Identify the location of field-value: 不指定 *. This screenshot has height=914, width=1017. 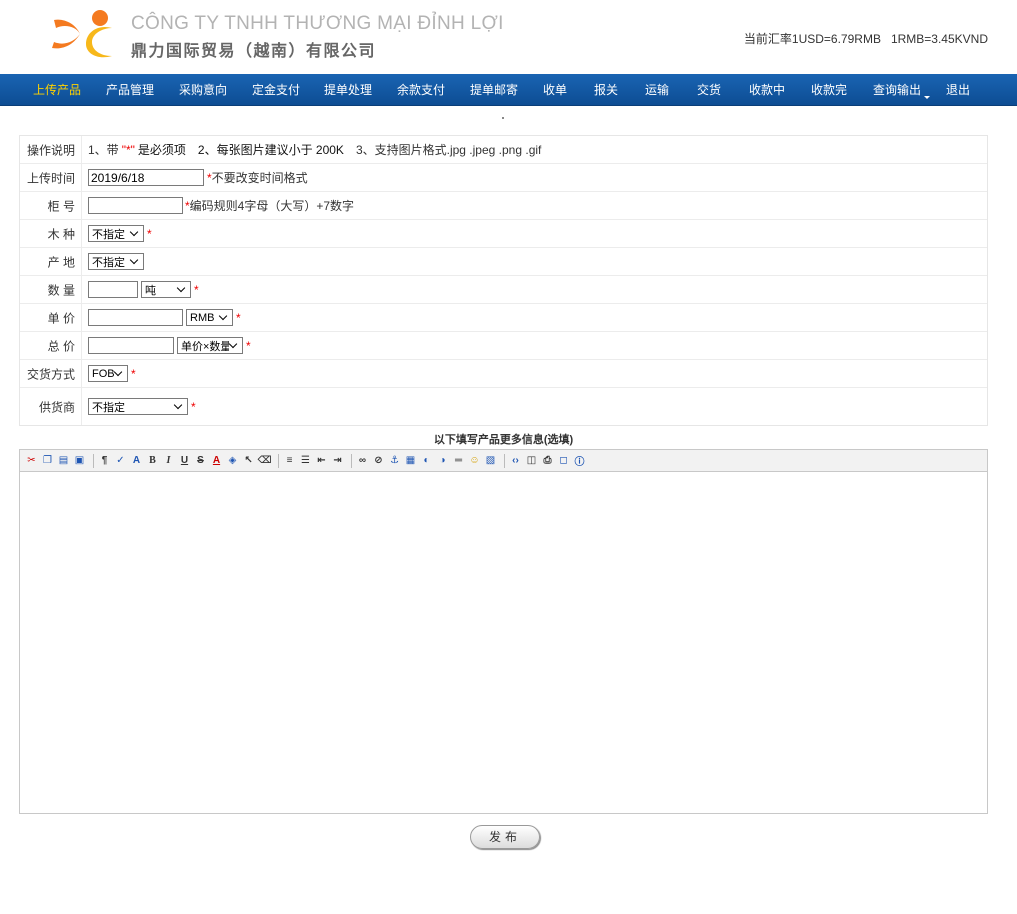
(120, 233).